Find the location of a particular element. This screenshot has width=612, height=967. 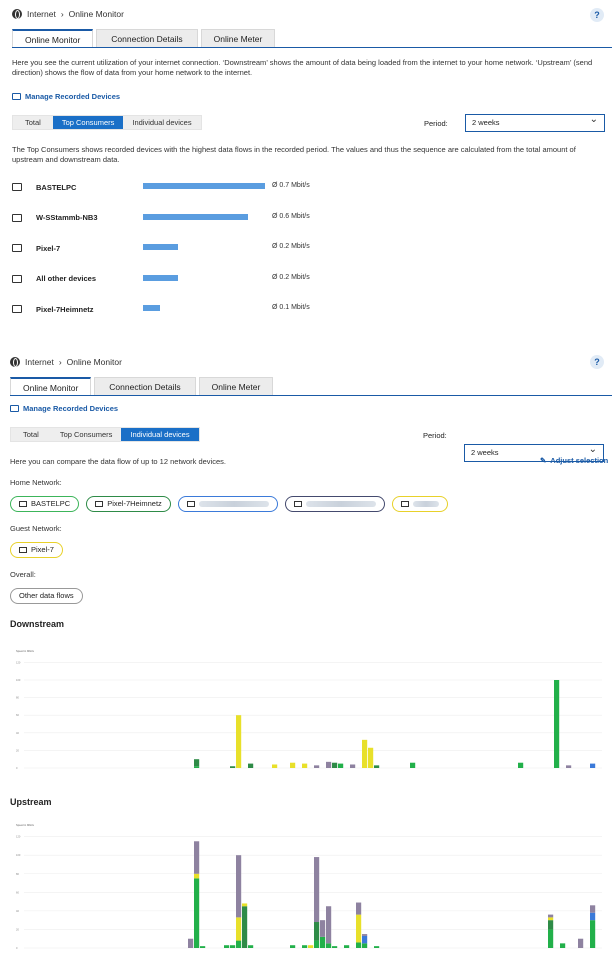

device-row: Pixel-7 is located at coordinates (36, 248).